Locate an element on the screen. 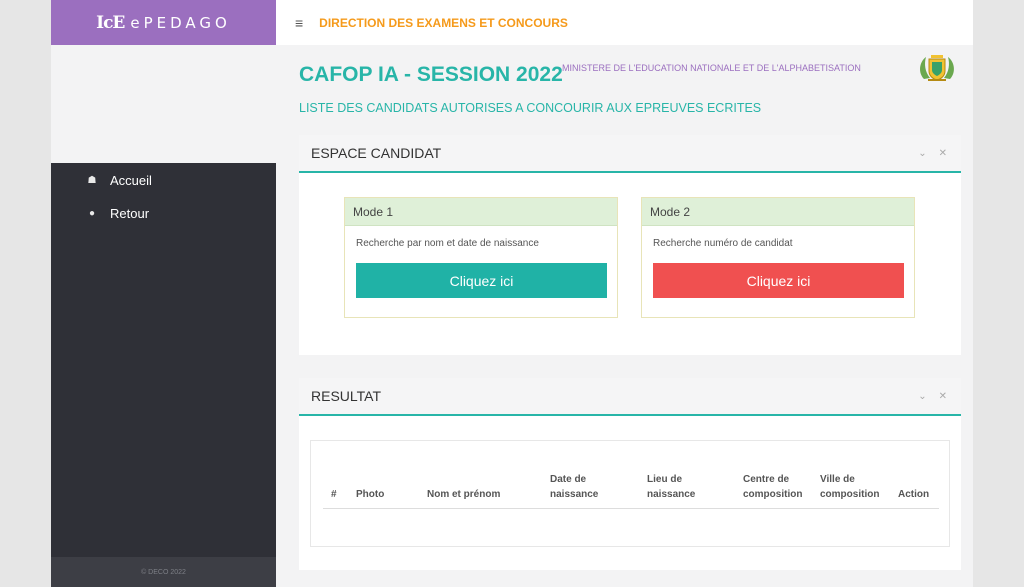 Image resolution: width=1024 pixels, height=587 pixels. column-header-line: Date de is located at coordinates (568, 479).